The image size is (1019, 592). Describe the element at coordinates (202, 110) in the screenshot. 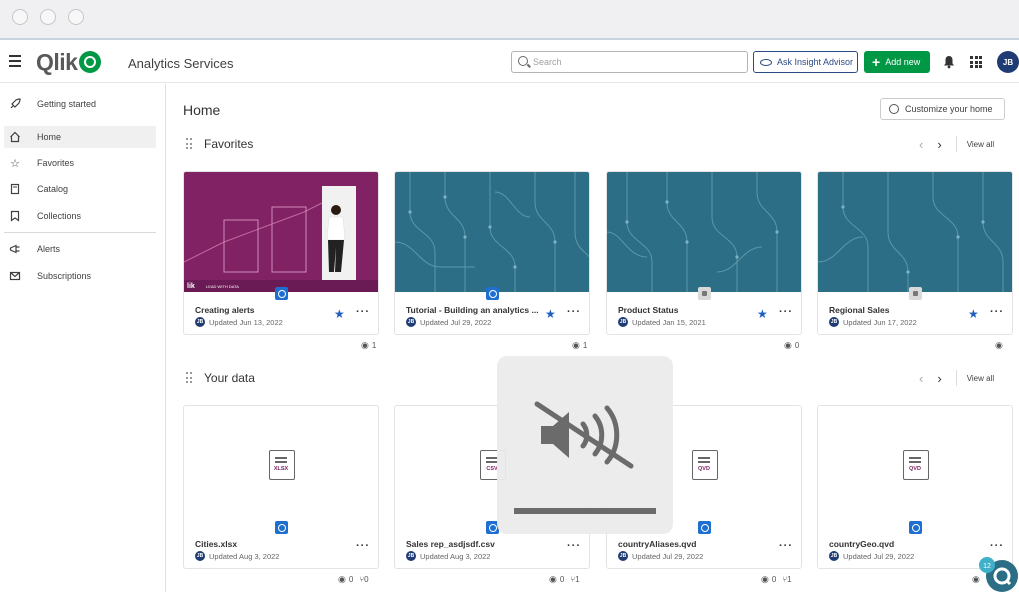

I see `page-title: Home` at that location.